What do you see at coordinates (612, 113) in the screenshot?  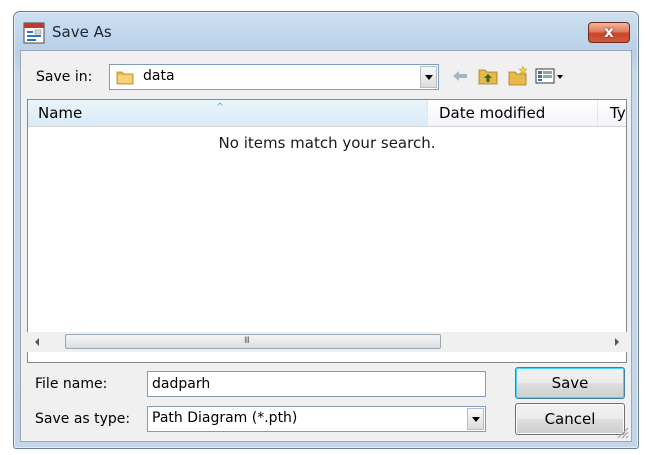 I see `column-header-type: Ty` at bounding box center [612, 113].